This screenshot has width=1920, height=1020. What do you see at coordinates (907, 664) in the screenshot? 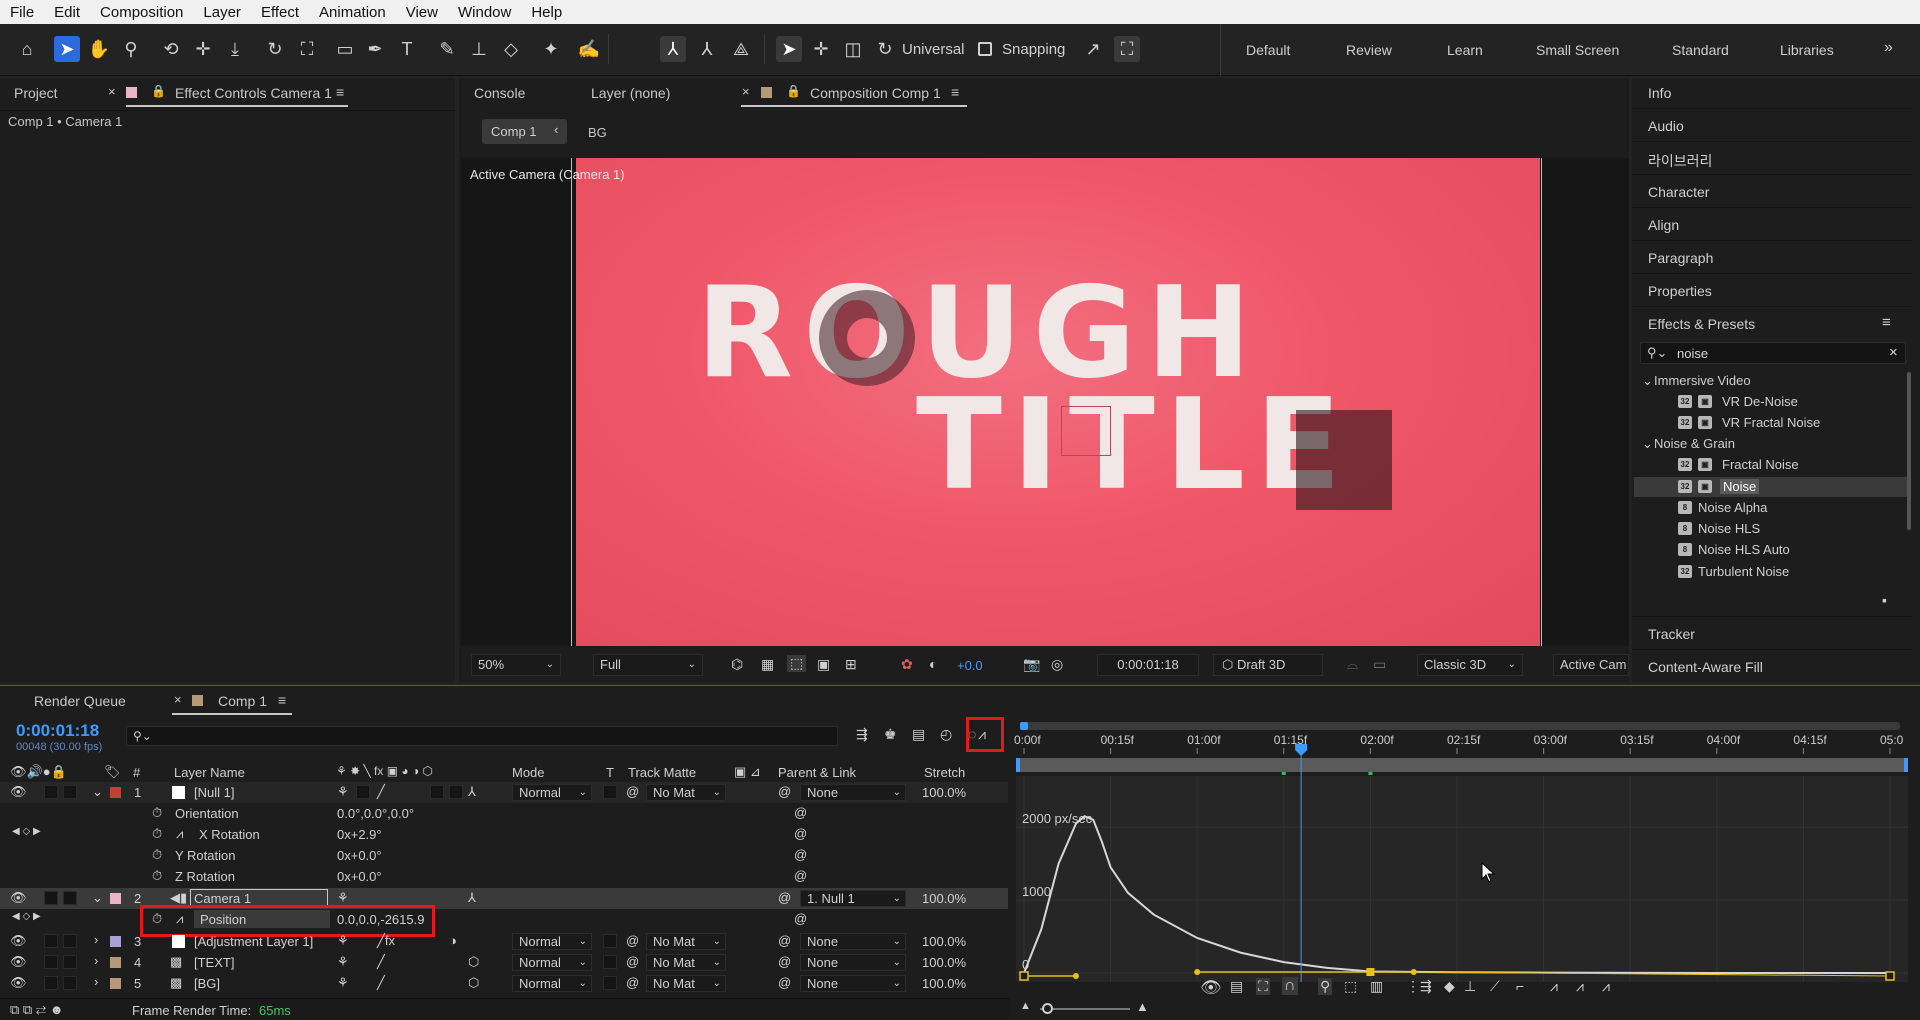
I see `channel-icon: ✿` at bounding box center [907, 664].